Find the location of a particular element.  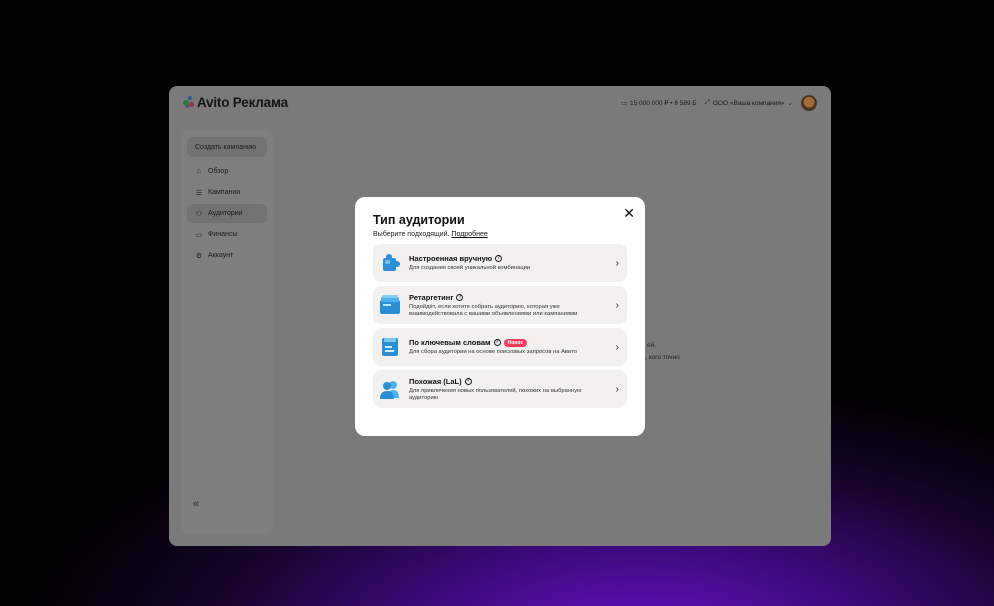

logo-text: Avito Реклама is located at coordinates (242, 102).